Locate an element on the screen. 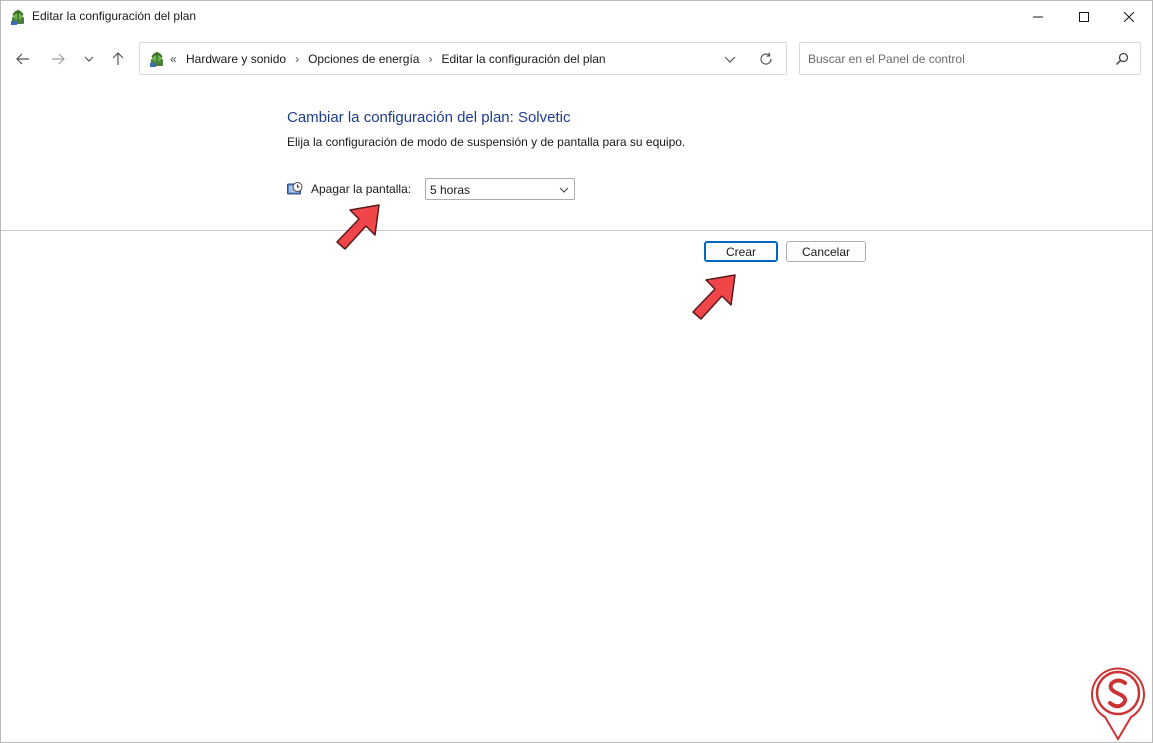 The height and width of the screenshot is (743, 1153). minimize-button is located at coordinates (1038, 17).